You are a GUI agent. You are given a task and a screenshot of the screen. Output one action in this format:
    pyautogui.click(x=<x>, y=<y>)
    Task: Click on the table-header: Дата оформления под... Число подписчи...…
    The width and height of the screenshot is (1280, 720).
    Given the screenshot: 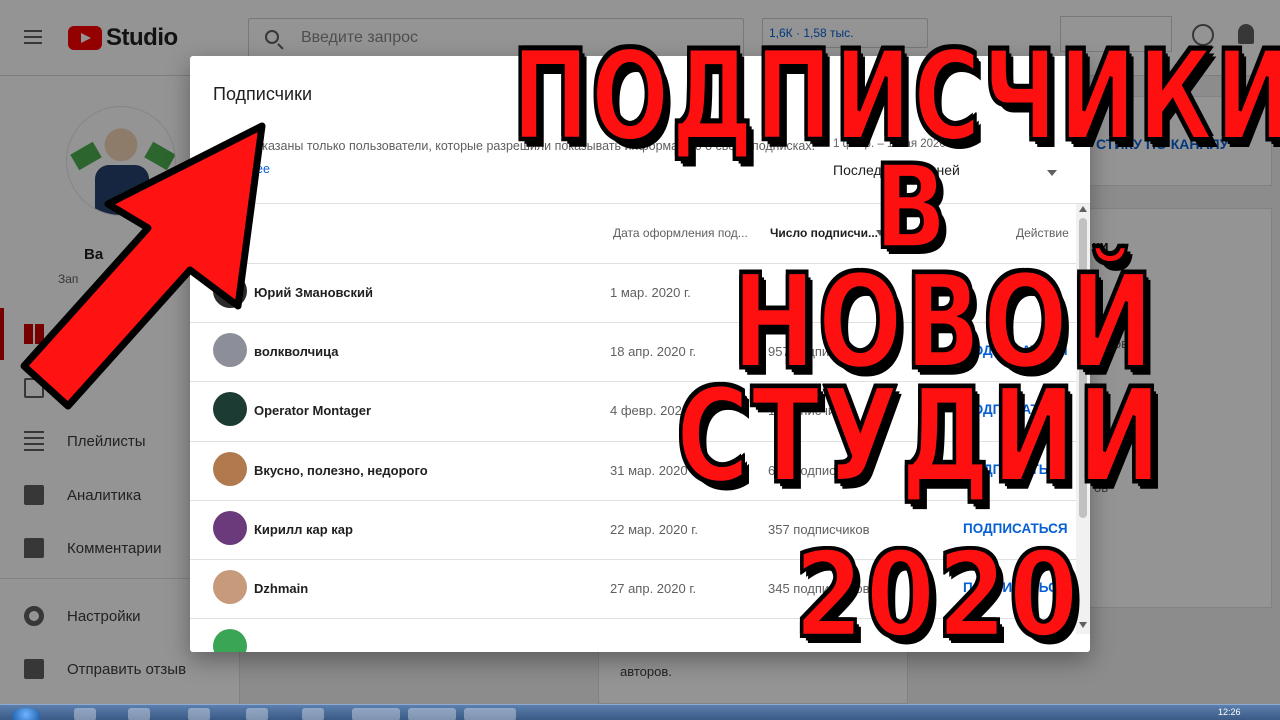 What is the action you would take?
    pyautogui.click(x=633, y=234)
    